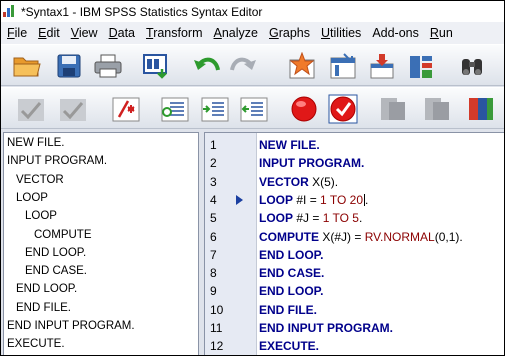 The height and width of the screenshot is (356, 505). What do you see at coordinates (243, 66) in the screenshot?
I see `redo-icon` at bounding box center [243, 66].